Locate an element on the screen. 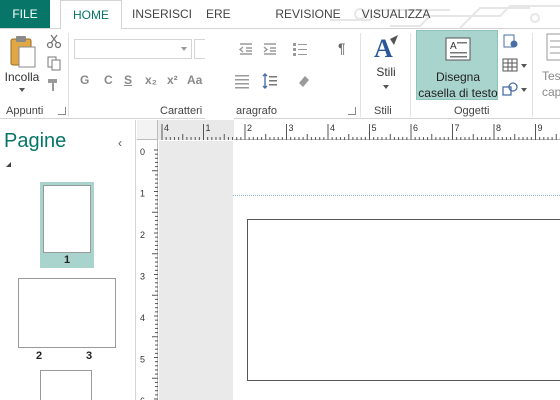 The image size is (560, 400). clipboard-group-label: Appunti is located at coordinates (25, 111).